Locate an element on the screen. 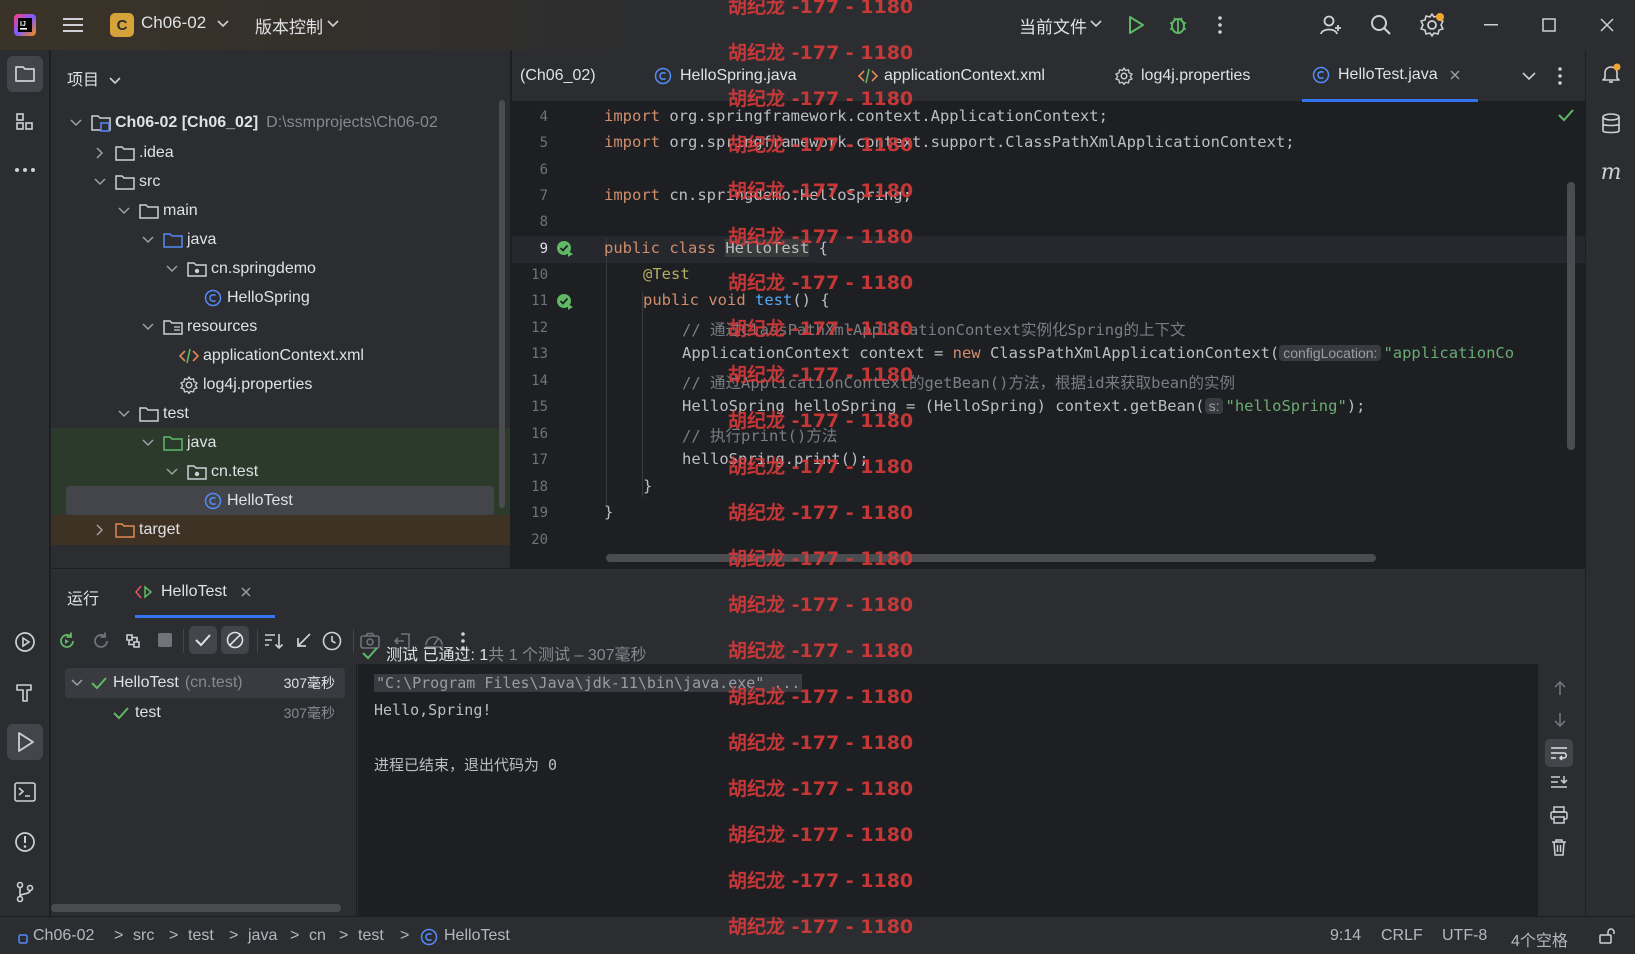  tree-item-idea: .idea is located at coordinates (280, 153).